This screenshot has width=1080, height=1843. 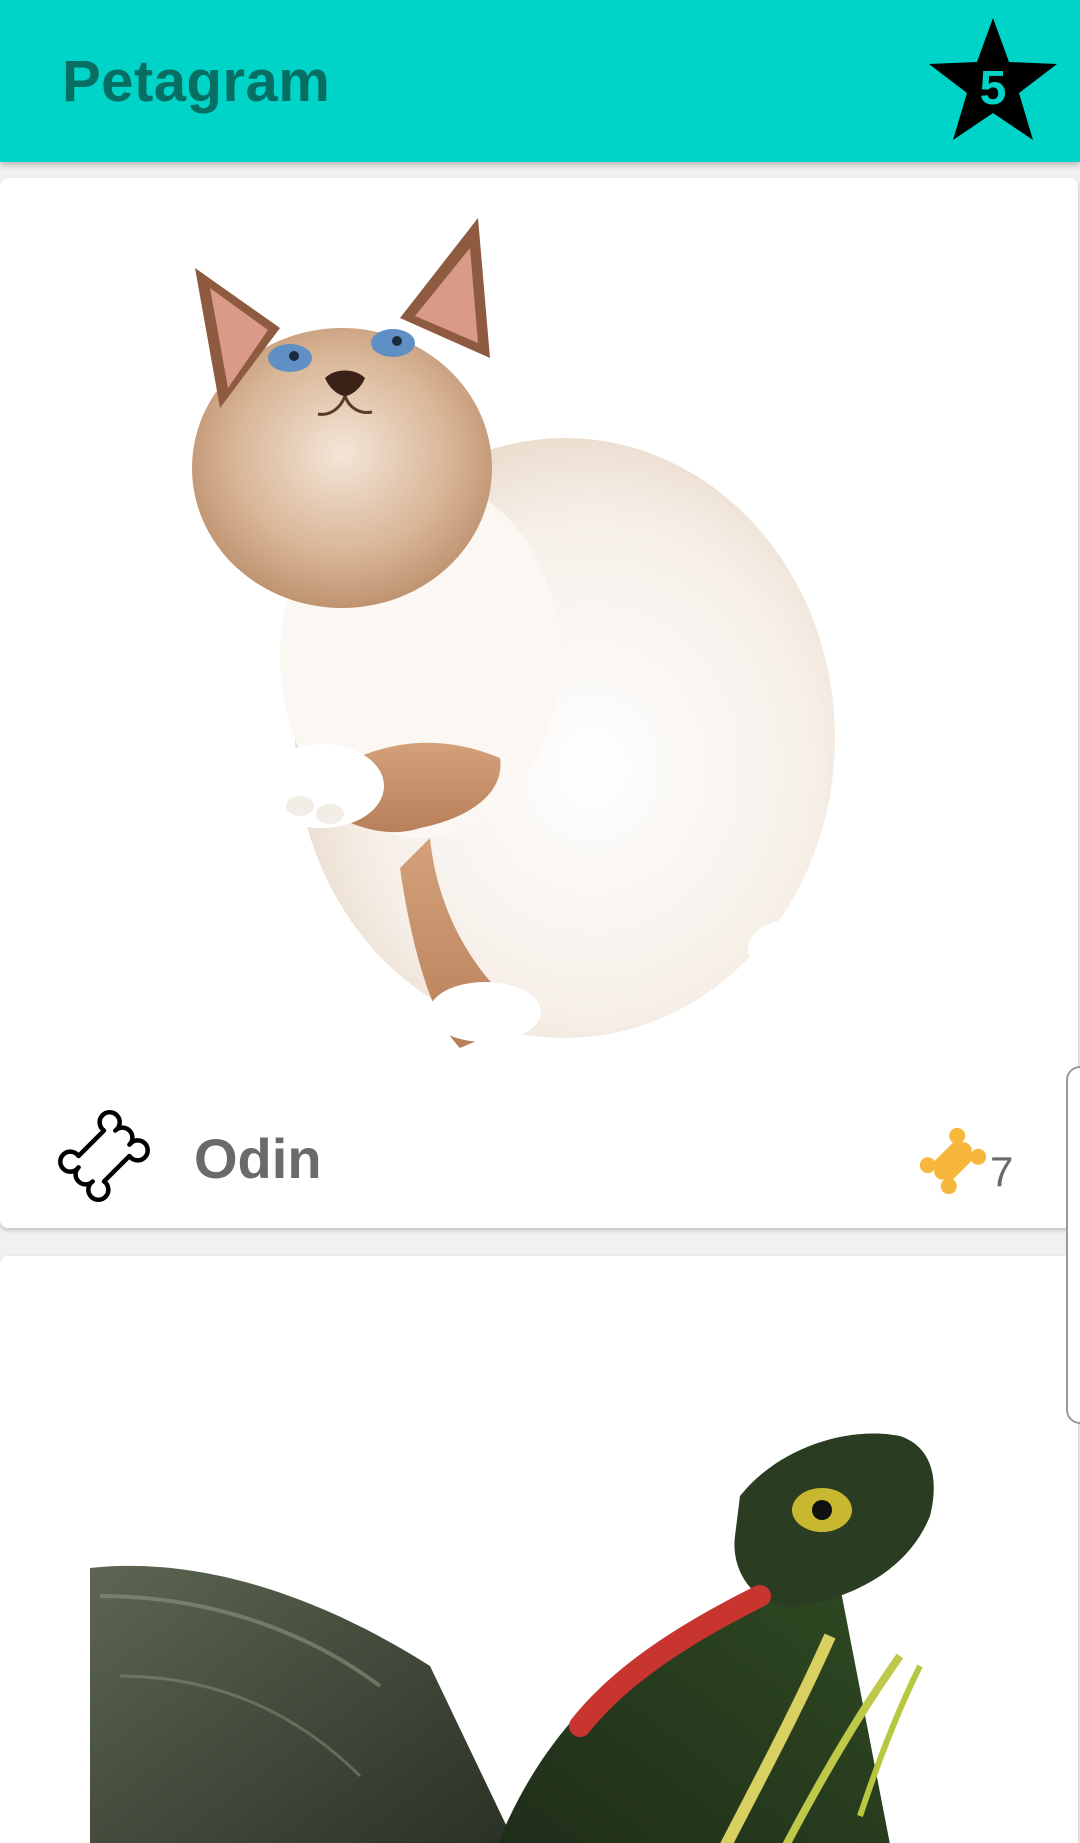 I want to click on bone-filled-icon, so click(x=953, y=1161).